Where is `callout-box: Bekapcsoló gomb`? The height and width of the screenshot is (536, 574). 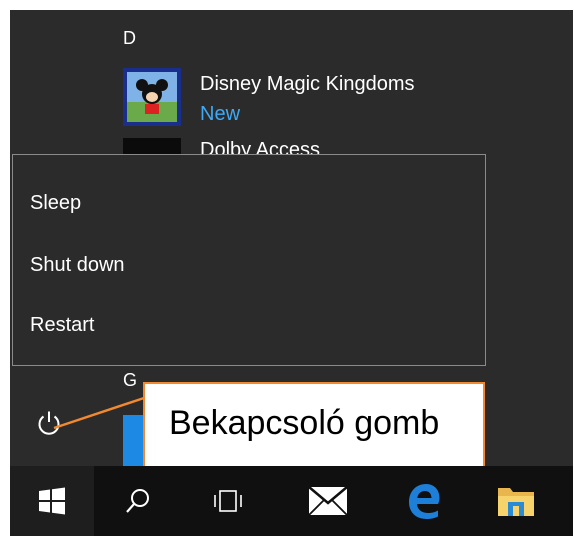
callout-box: Bekapcsoló gomb is located at coordinates (314, 425).